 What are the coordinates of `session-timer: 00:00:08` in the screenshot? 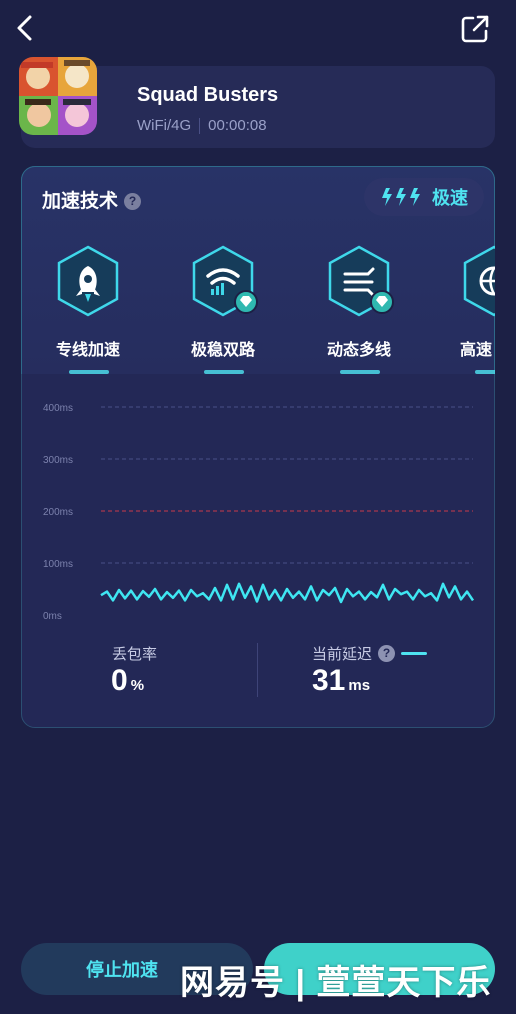 It's located at (237, 125).